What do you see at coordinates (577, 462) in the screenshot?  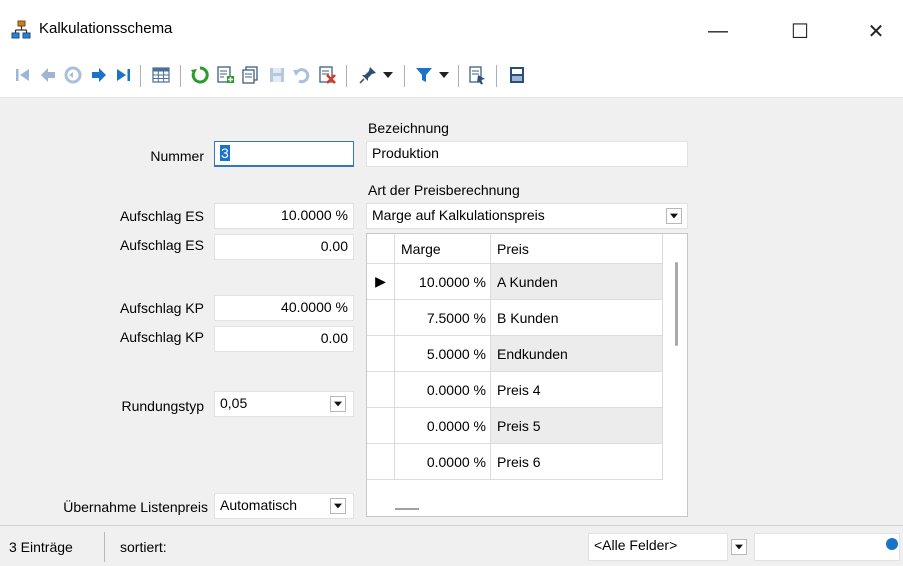 I see `table-row-preis: Preis 6` at bounding box center [577, 462].